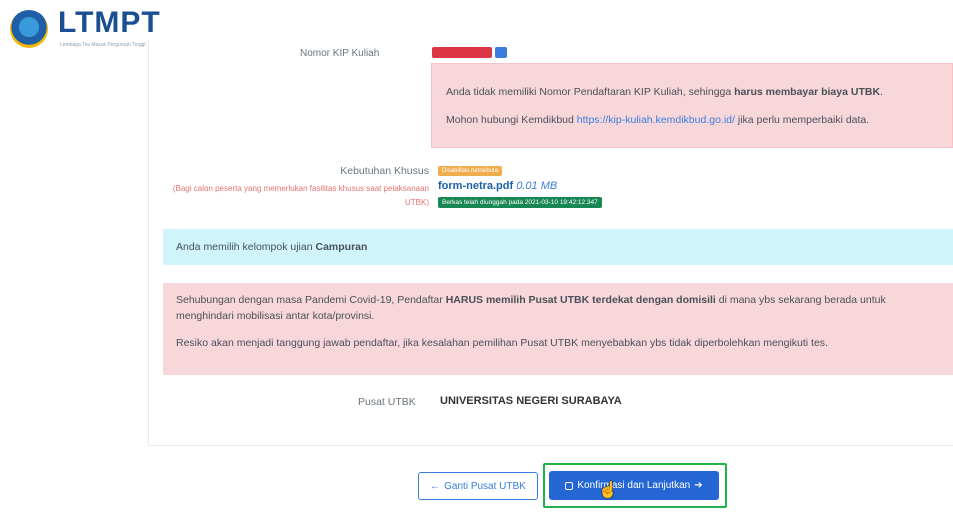 Image resolution: width=953 pixels, height=519 pixels. What do you see at coordinates (608, 490) in the screenshot?
I see `hand-cursor-icon: ☝` at bounding box center [608, 490].